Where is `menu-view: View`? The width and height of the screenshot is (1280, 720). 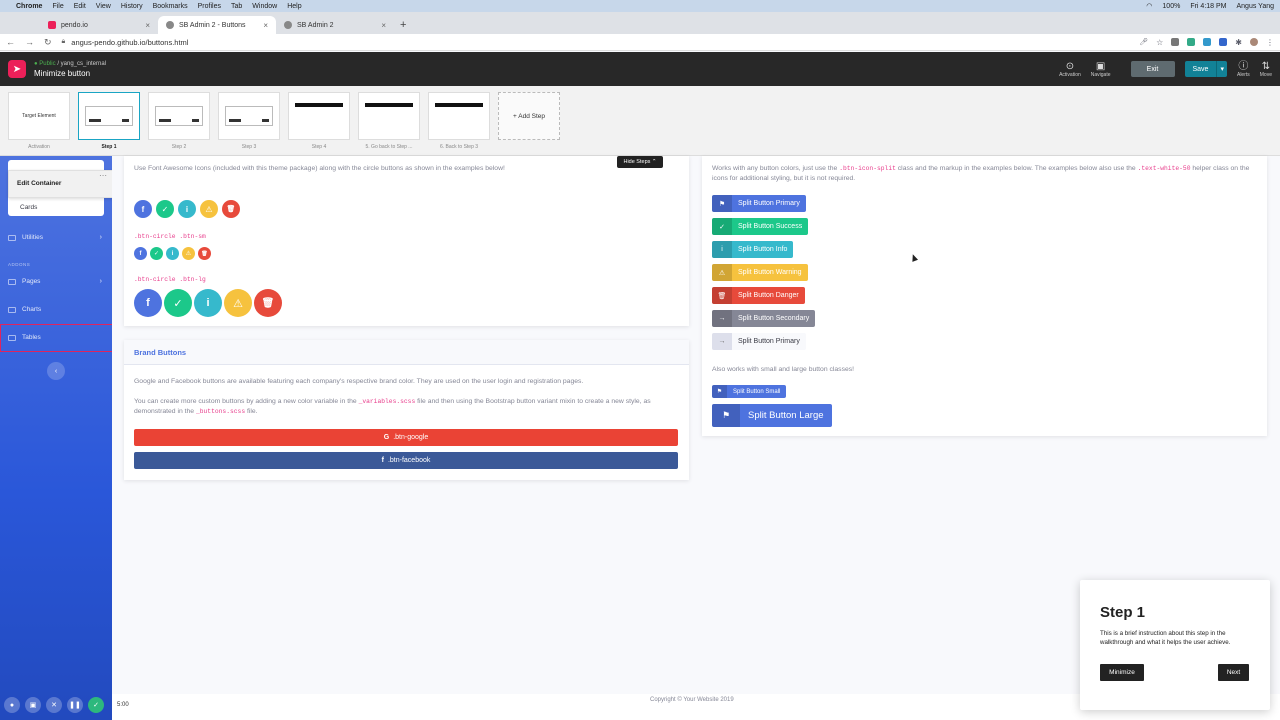 menu-view: View is located at coordinates (103, 6).